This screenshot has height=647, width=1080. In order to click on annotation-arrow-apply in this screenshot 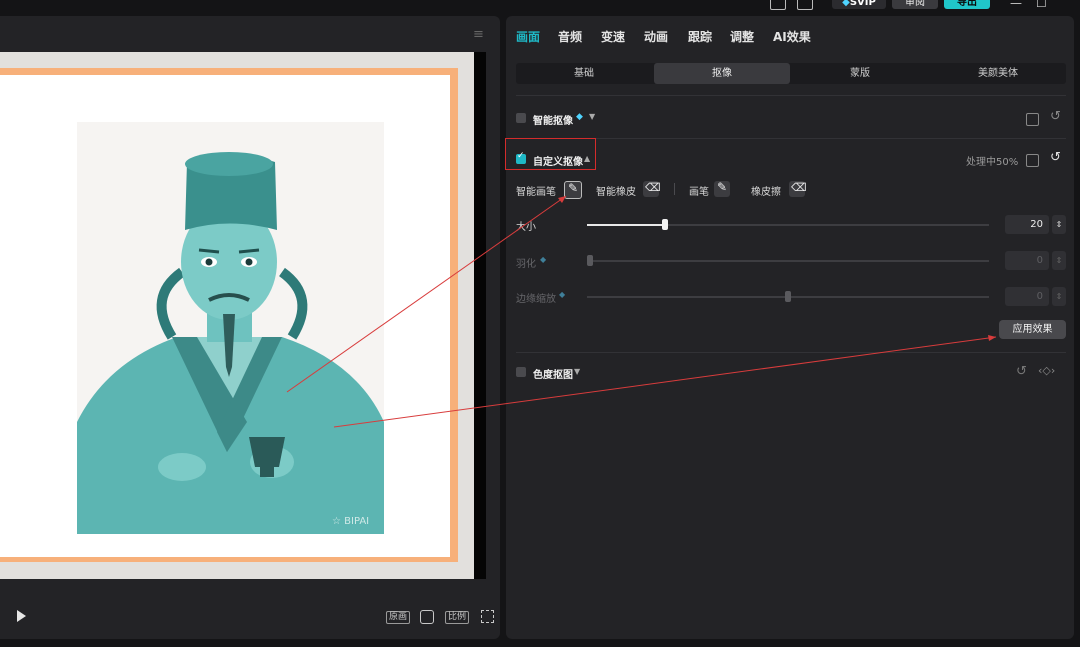, I will do `click(665, 382)`.